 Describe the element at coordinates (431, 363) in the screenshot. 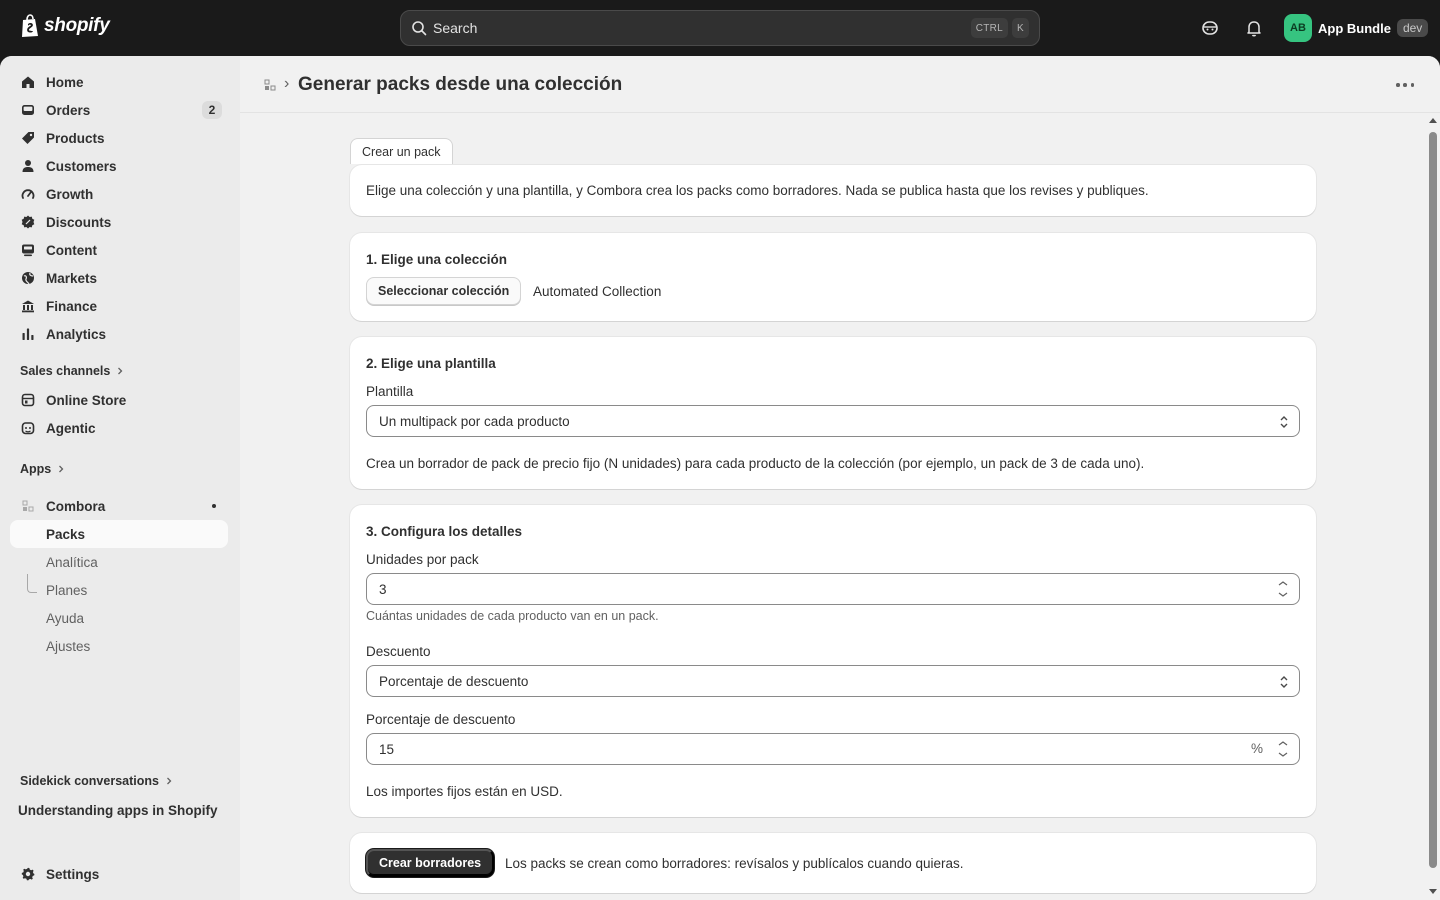

I see `step2-heading: 2. Elige una plantilla` at that location.